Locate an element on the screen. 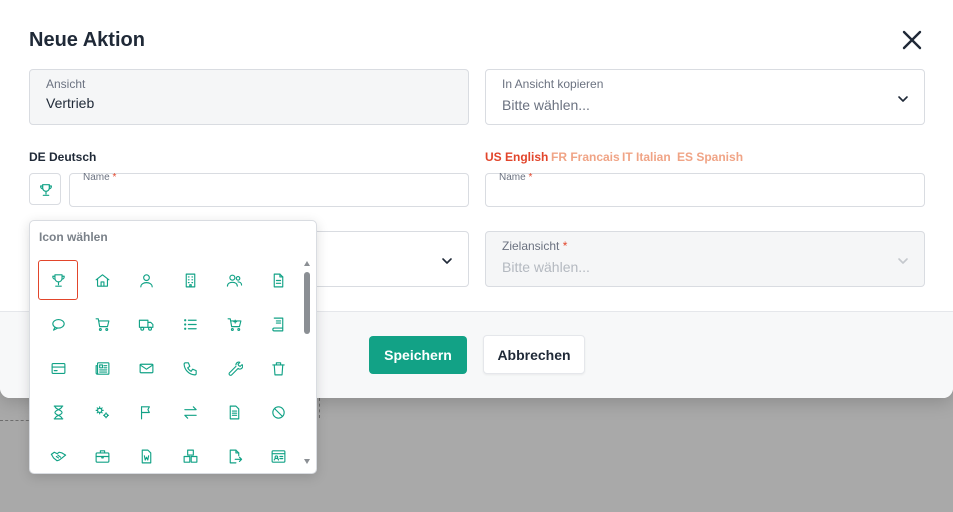 This screenshot has height=512, width=953. icon-select-button is located at coordinates (45, 189).